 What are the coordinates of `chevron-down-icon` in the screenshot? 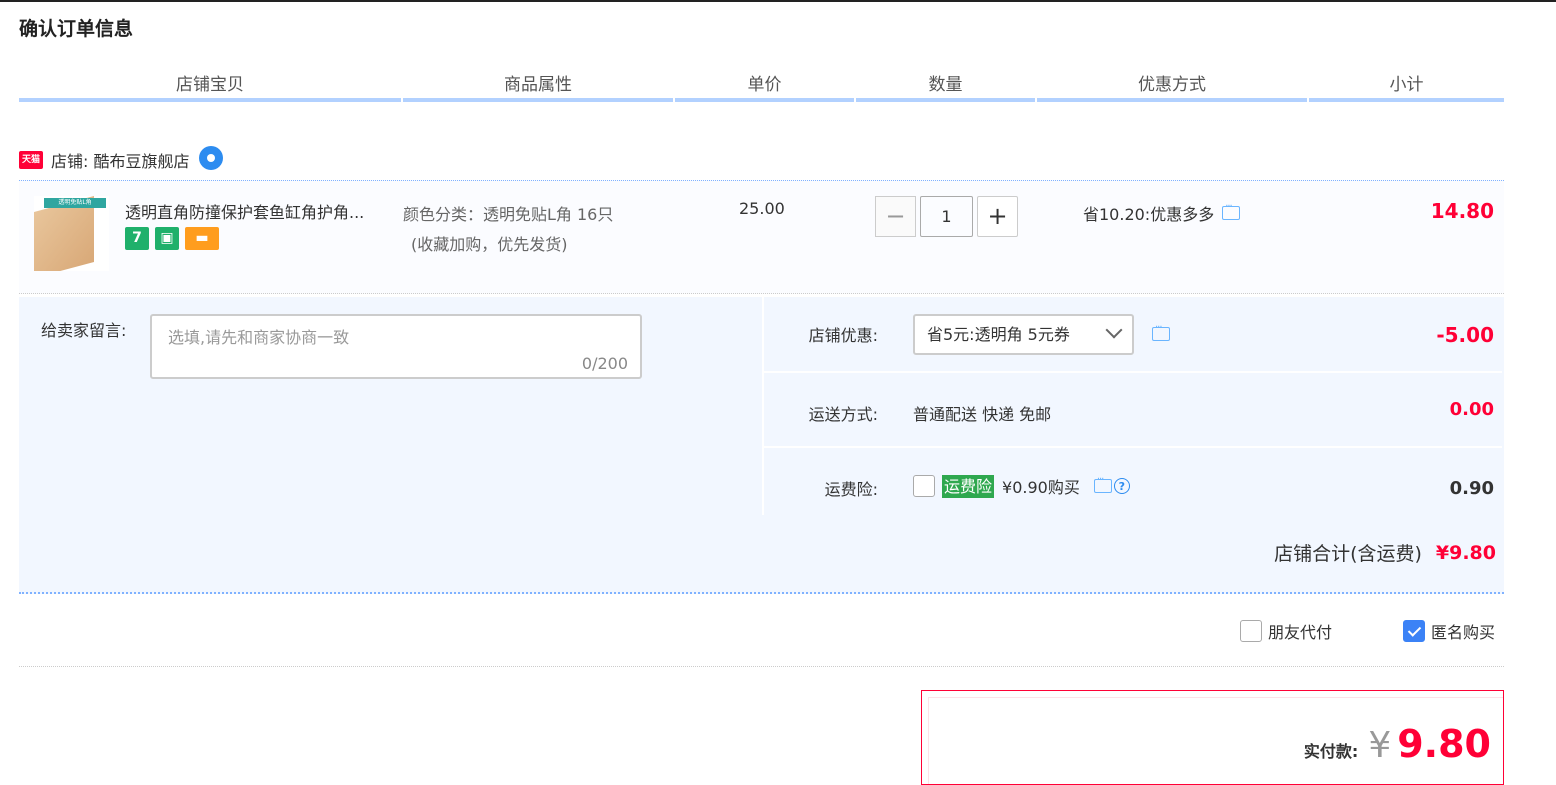 It's located at (1114, 330).